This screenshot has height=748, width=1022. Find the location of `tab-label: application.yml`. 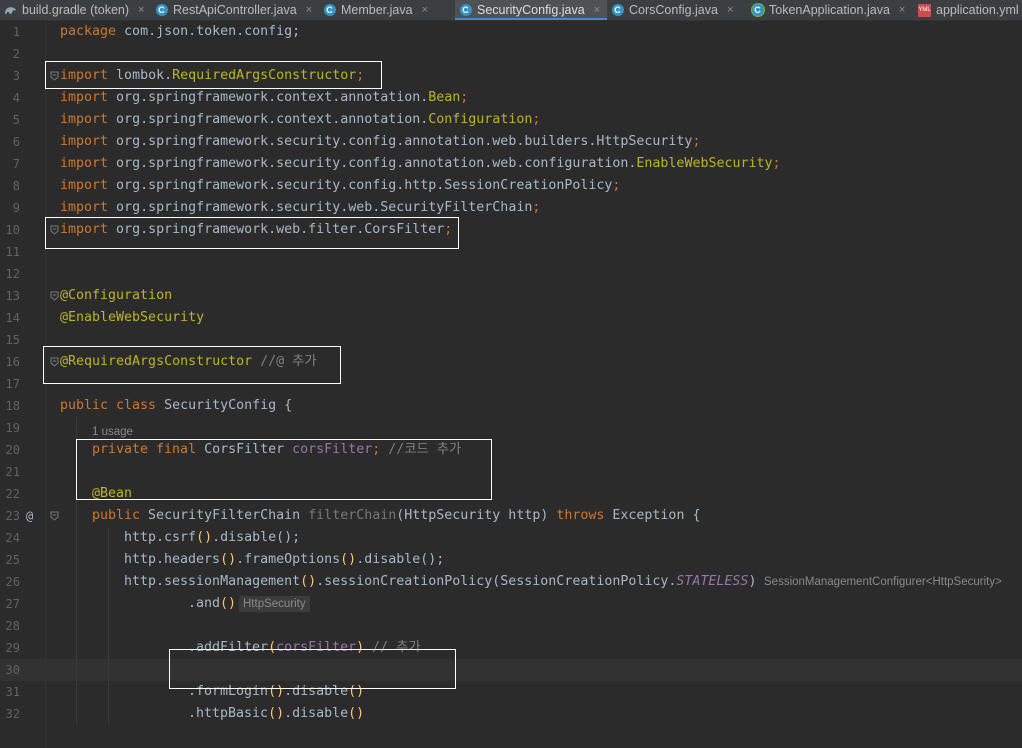

tab-label: application.yml is located at coordinates (977, 10).